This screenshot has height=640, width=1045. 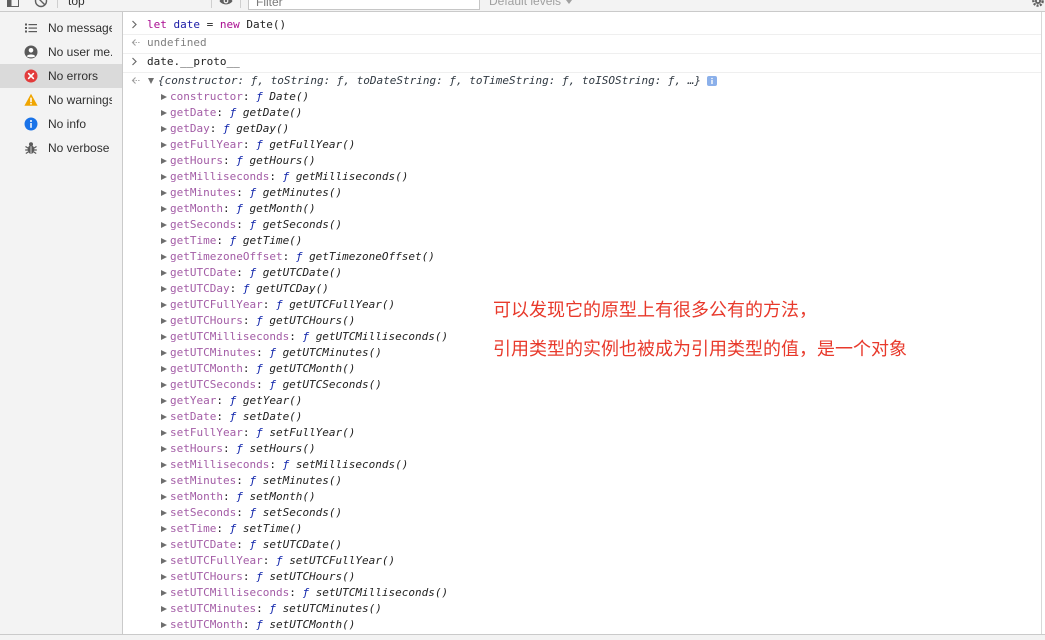 I want to click on proto-property-row: setMilliseconds: ƒ setMilliseconds(), so click(x=582, y=465).